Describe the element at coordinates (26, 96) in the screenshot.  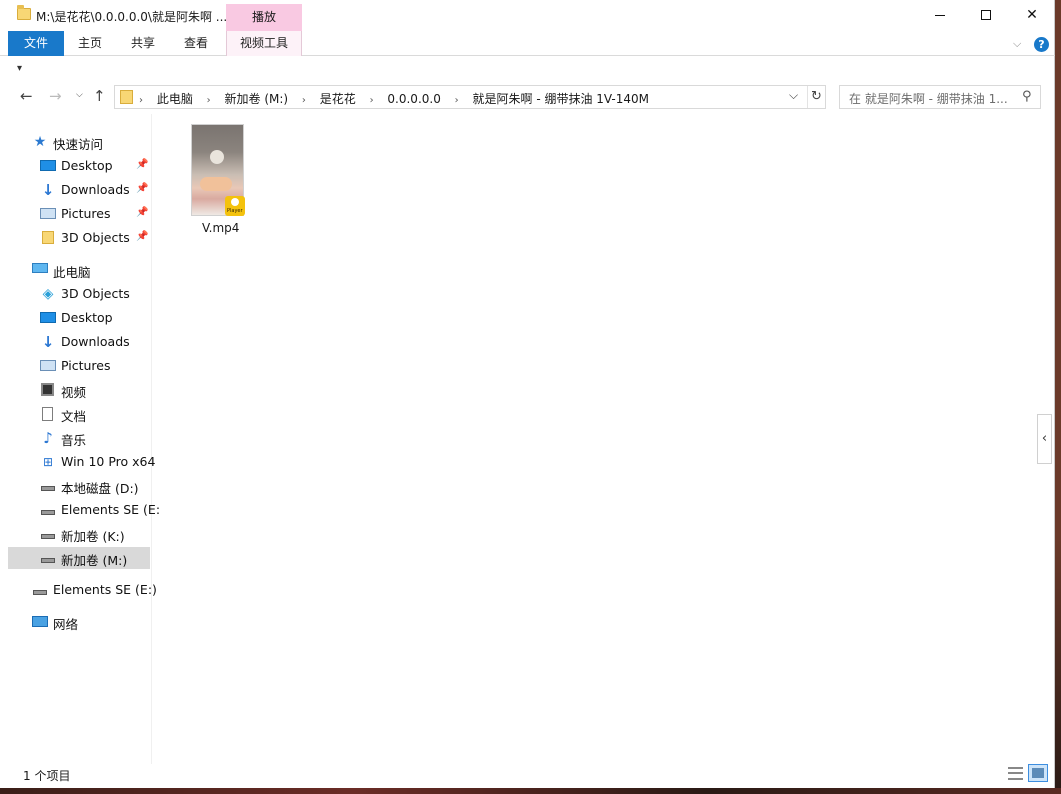
I see `back-arrow-icon: ←` at that location.